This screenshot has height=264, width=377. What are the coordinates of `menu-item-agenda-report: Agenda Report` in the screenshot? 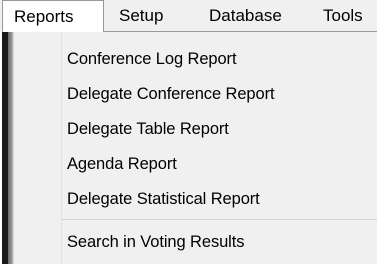 It's located at (122, 164).